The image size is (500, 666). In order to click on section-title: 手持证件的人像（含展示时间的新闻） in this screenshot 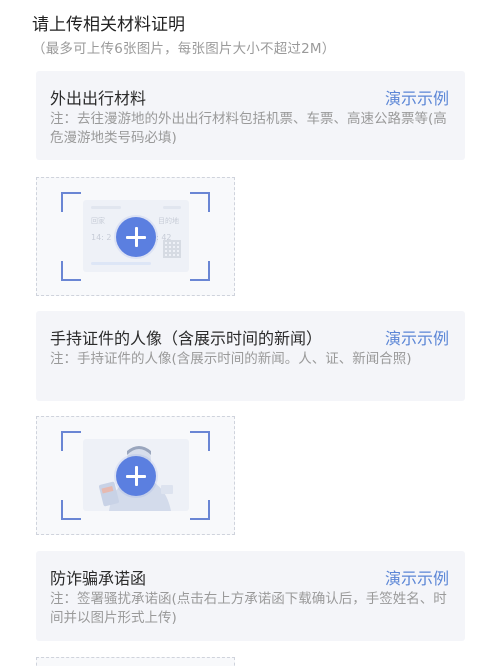, I will do `click(186, 338)`.